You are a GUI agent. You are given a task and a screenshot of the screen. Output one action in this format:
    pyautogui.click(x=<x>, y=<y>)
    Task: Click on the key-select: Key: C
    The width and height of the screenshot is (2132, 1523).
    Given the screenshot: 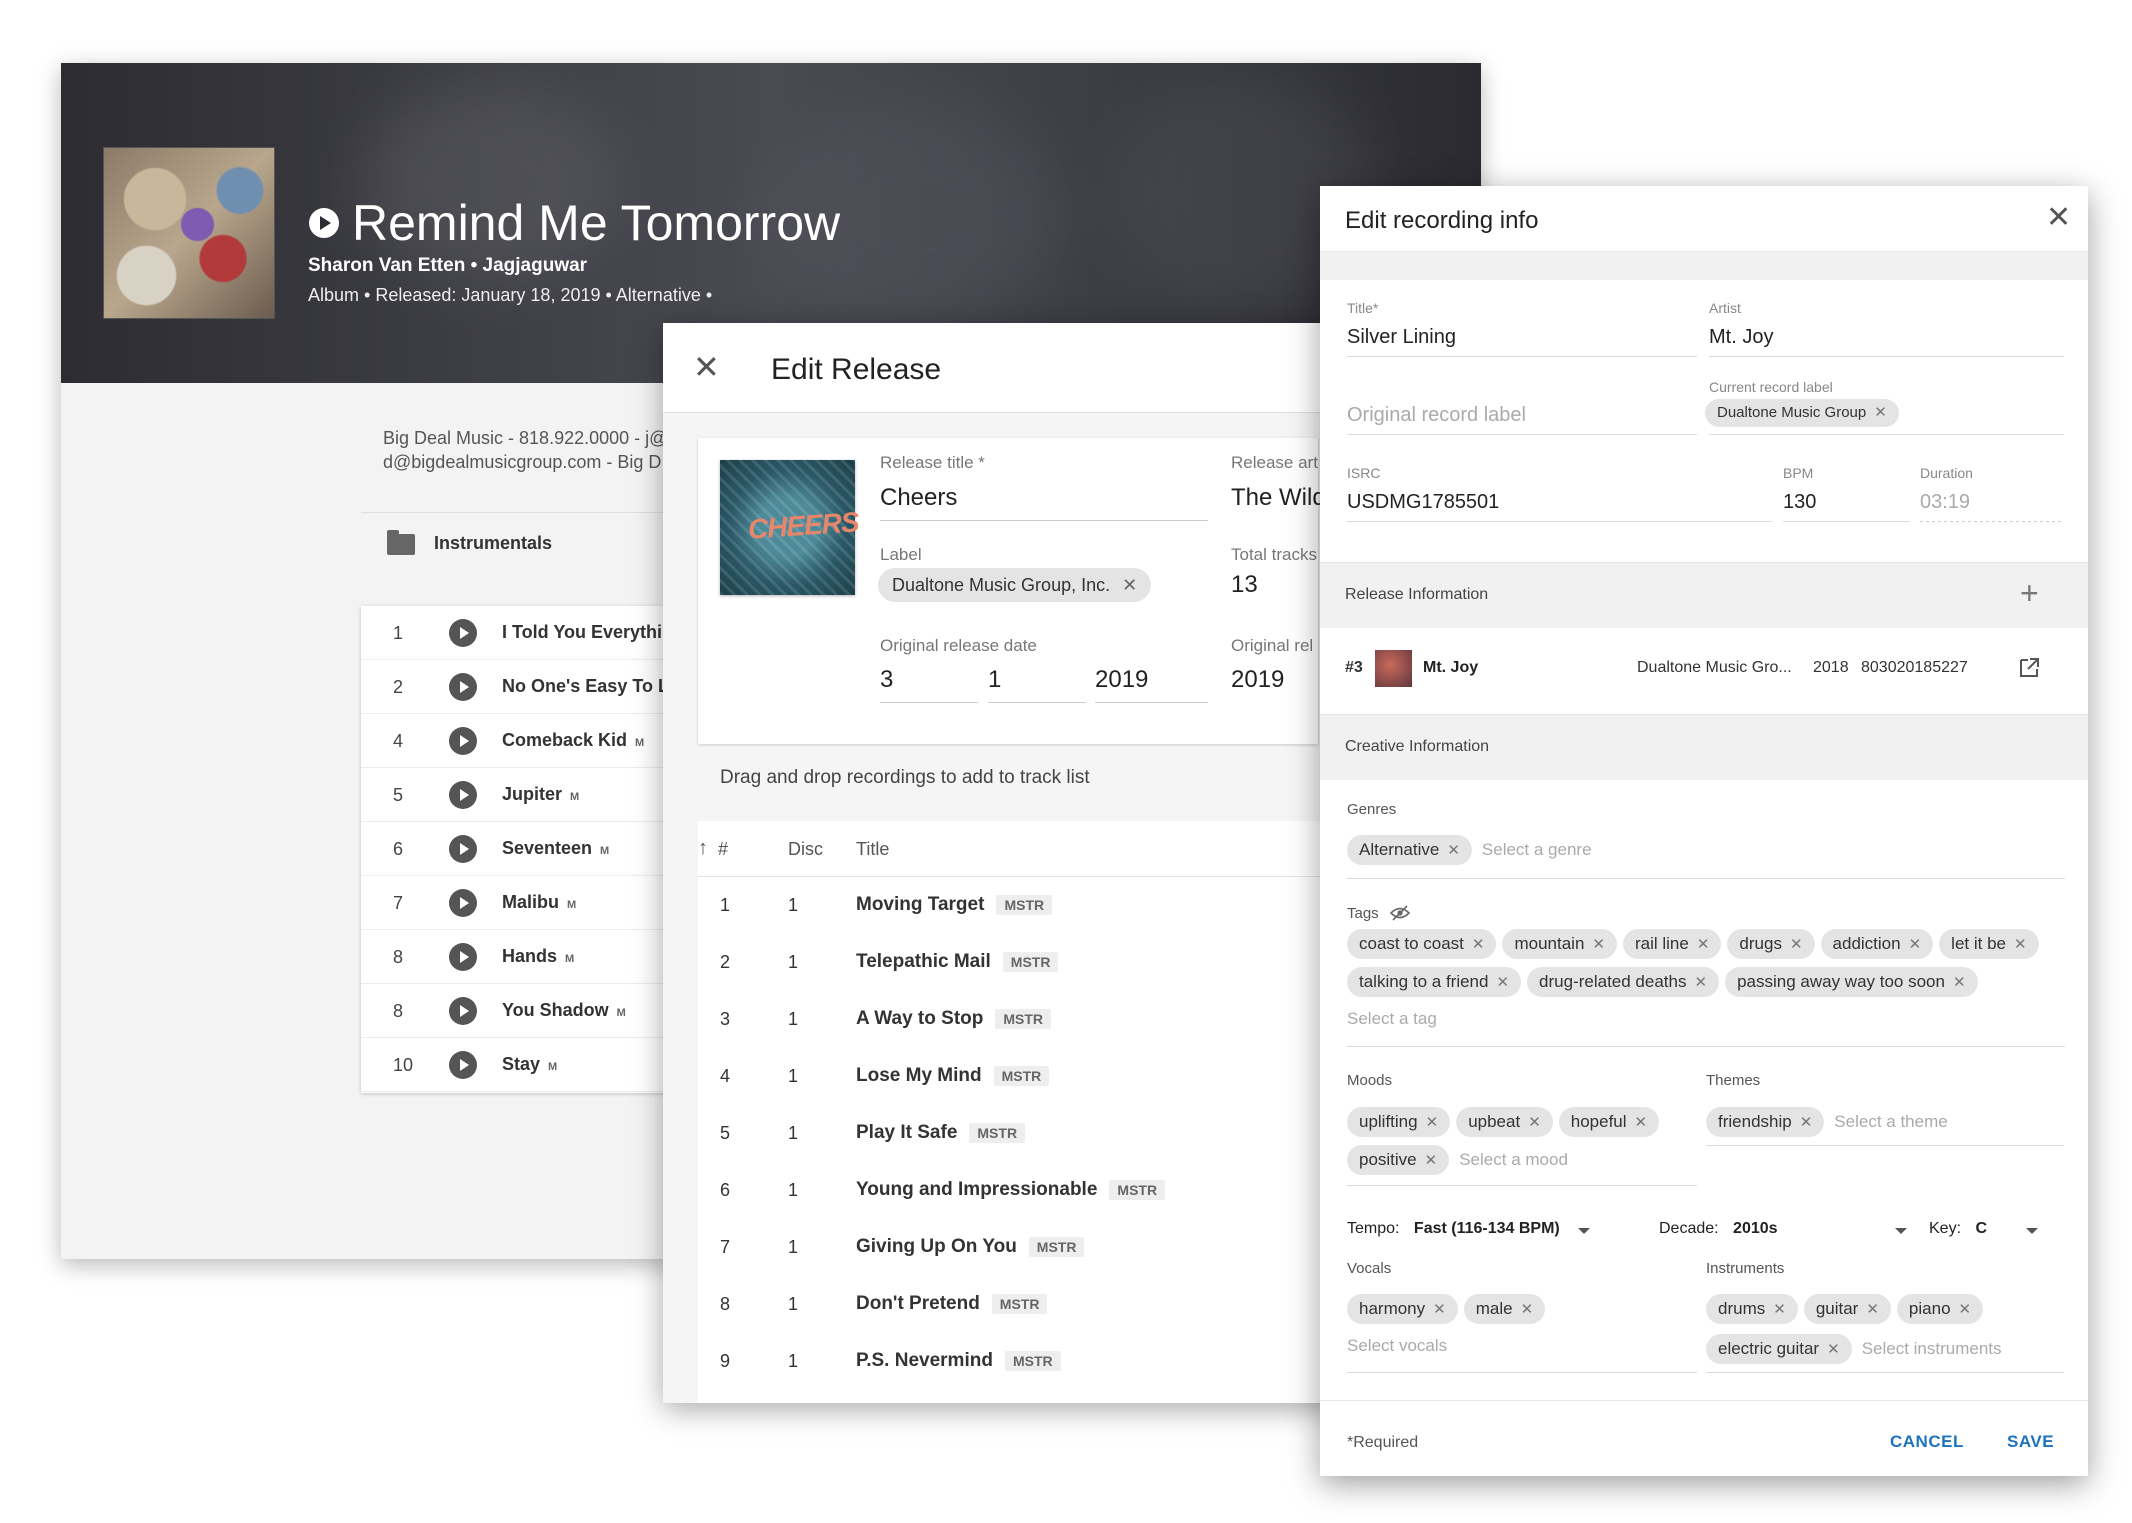 What is the action you would take?
    pyautogui.click(x=1958, y=1229)
    